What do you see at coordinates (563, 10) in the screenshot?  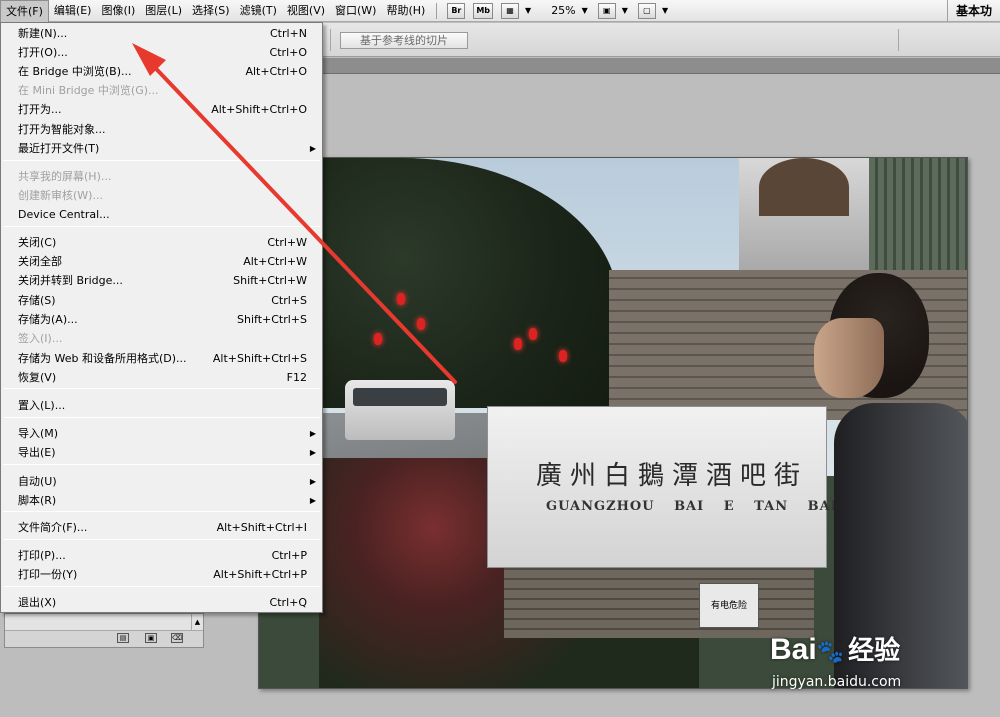 I see `zoom-level: 25%` at bounding box center [563, 10].